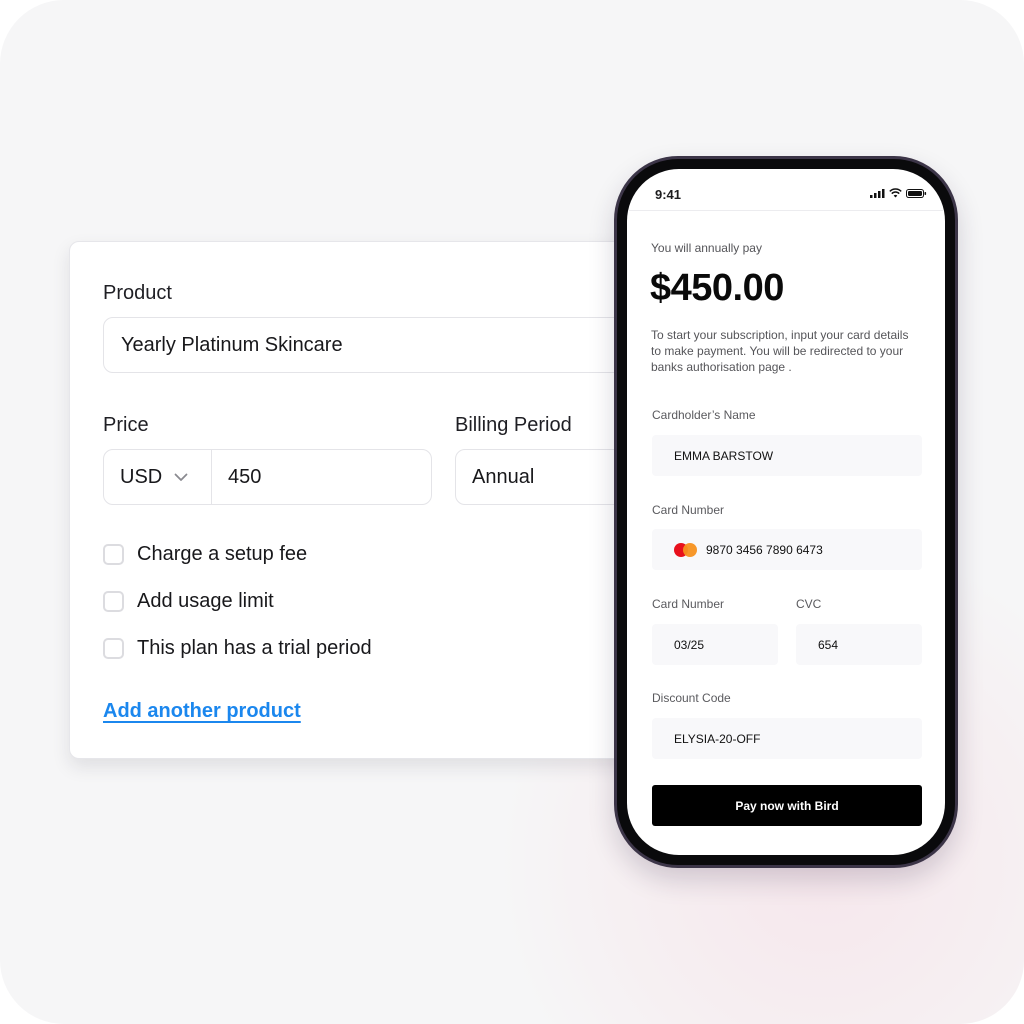 Image resolution: width=1024 pixels, height=1024 pixels. I want to click on wifi-icon, so click(895, 193).